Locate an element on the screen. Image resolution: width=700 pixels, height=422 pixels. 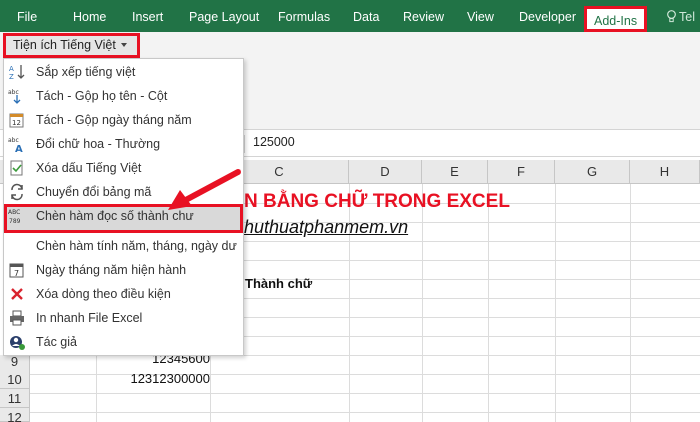
tab-insert: Insert is located at coordinates (147, 16).